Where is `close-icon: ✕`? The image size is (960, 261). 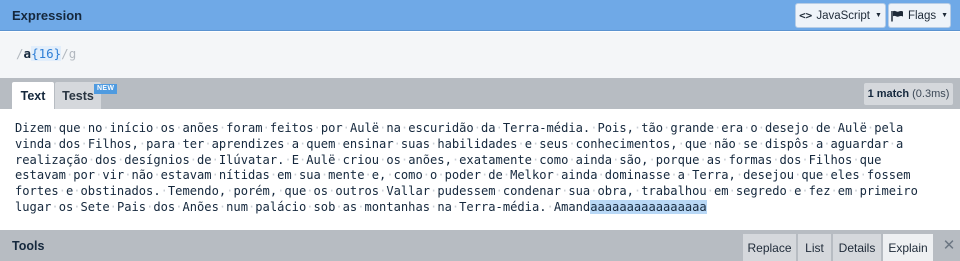 close-icon: ✕ is located at coordinates (949, 245).